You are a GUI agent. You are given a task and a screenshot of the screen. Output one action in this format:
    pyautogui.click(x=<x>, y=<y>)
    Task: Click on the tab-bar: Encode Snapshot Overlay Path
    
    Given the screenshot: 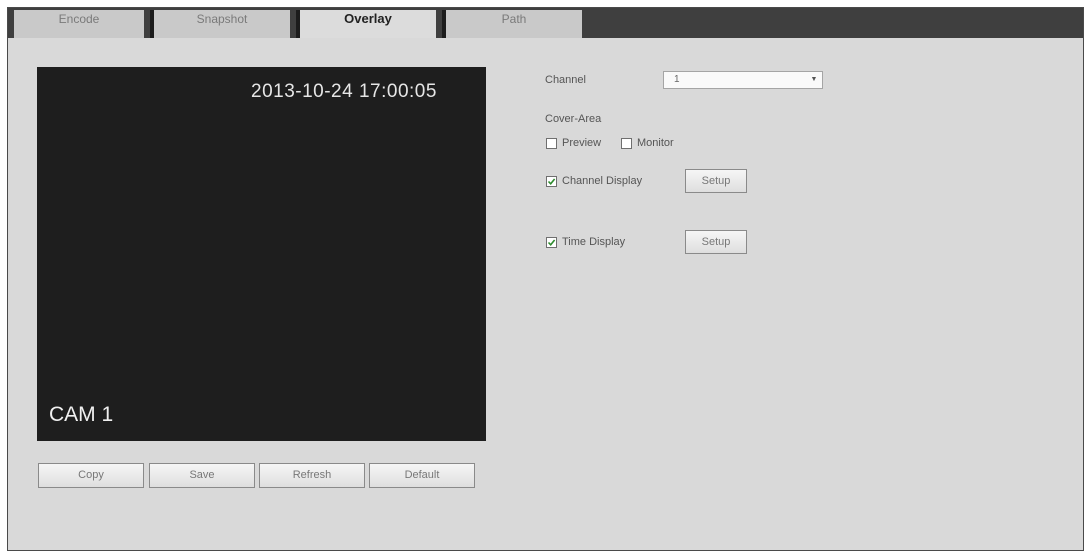 What is the action you would take?
    pyautogui.click(x=545, y=23)
    